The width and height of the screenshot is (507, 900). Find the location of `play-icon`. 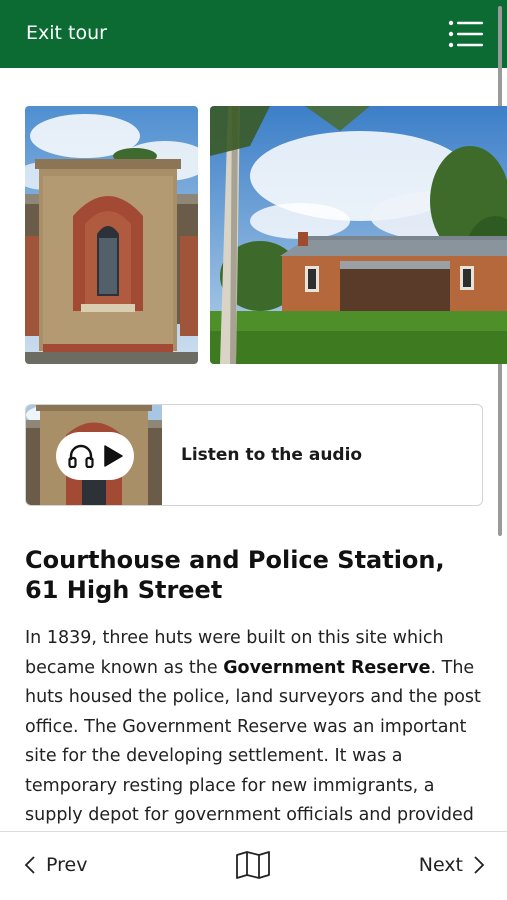

play-icon is located at coordinates (113, 456).